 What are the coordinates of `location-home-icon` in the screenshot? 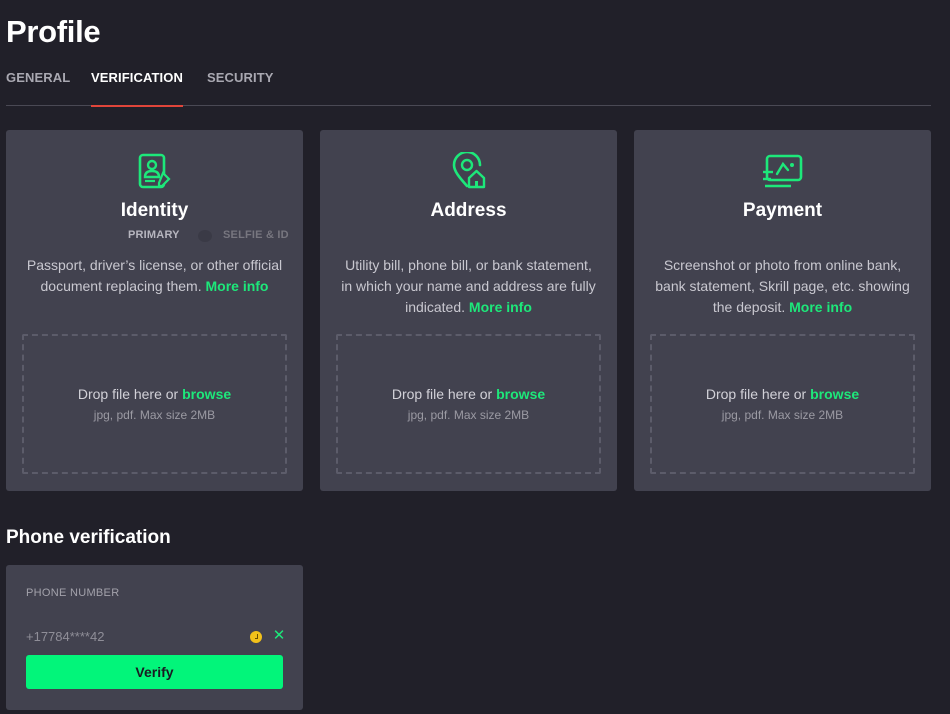 It's located at (468, 170).